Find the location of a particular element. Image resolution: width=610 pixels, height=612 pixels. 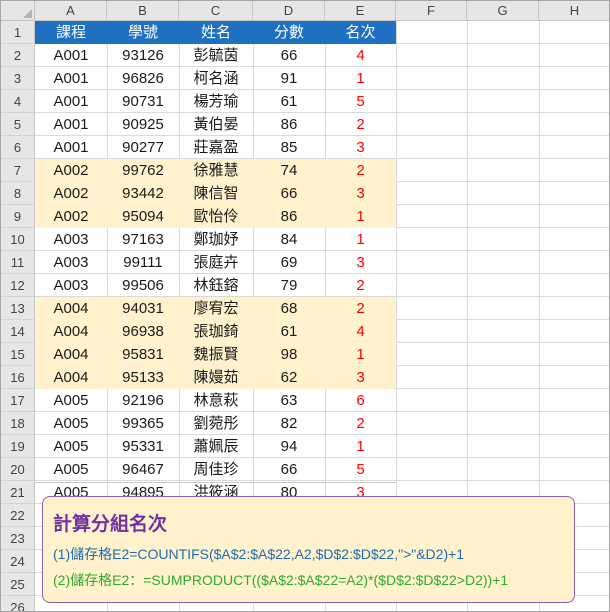

row-header-25: 25 is located at coordinates (18, 584).